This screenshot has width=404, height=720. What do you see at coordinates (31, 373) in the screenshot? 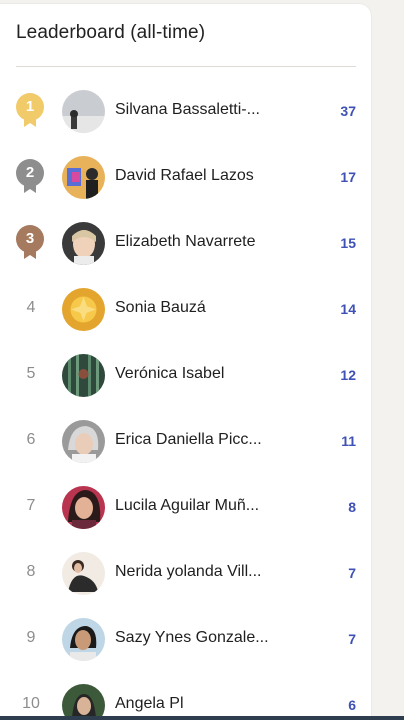
I see `rank-number: 5` at bounding box center [31, 373].